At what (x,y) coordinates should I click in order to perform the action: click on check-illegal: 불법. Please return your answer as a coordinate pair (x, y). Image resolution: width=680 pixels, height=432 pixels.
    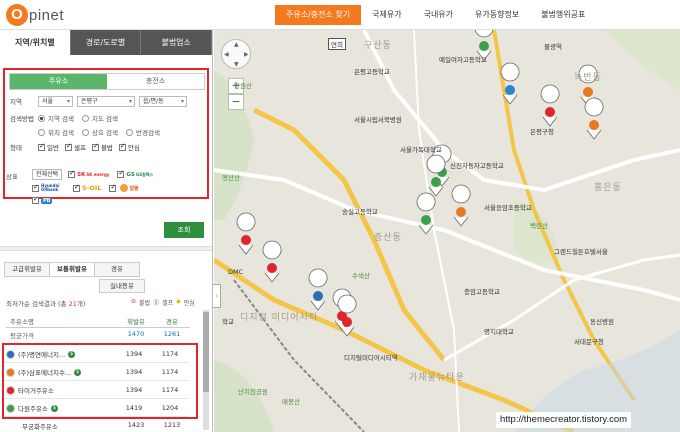
    Looking at the image, I should click on (102, 147).